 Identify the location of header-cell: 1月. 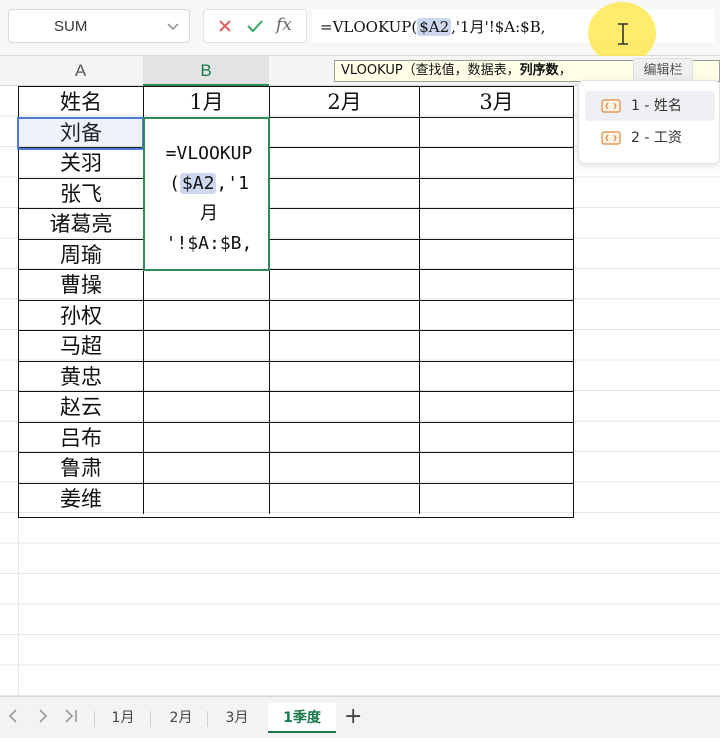
(207, 102).